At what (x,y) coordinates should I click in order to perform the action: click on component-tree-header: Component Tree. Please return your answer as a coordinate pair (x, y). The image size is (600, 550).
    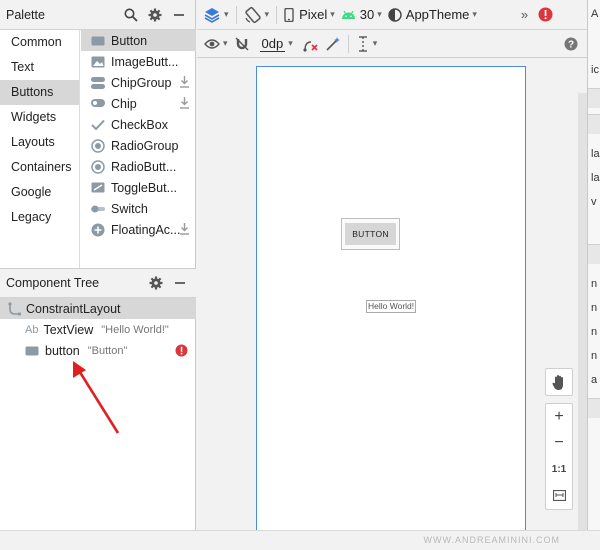
    Looking at the image, I should click on (98, 283).